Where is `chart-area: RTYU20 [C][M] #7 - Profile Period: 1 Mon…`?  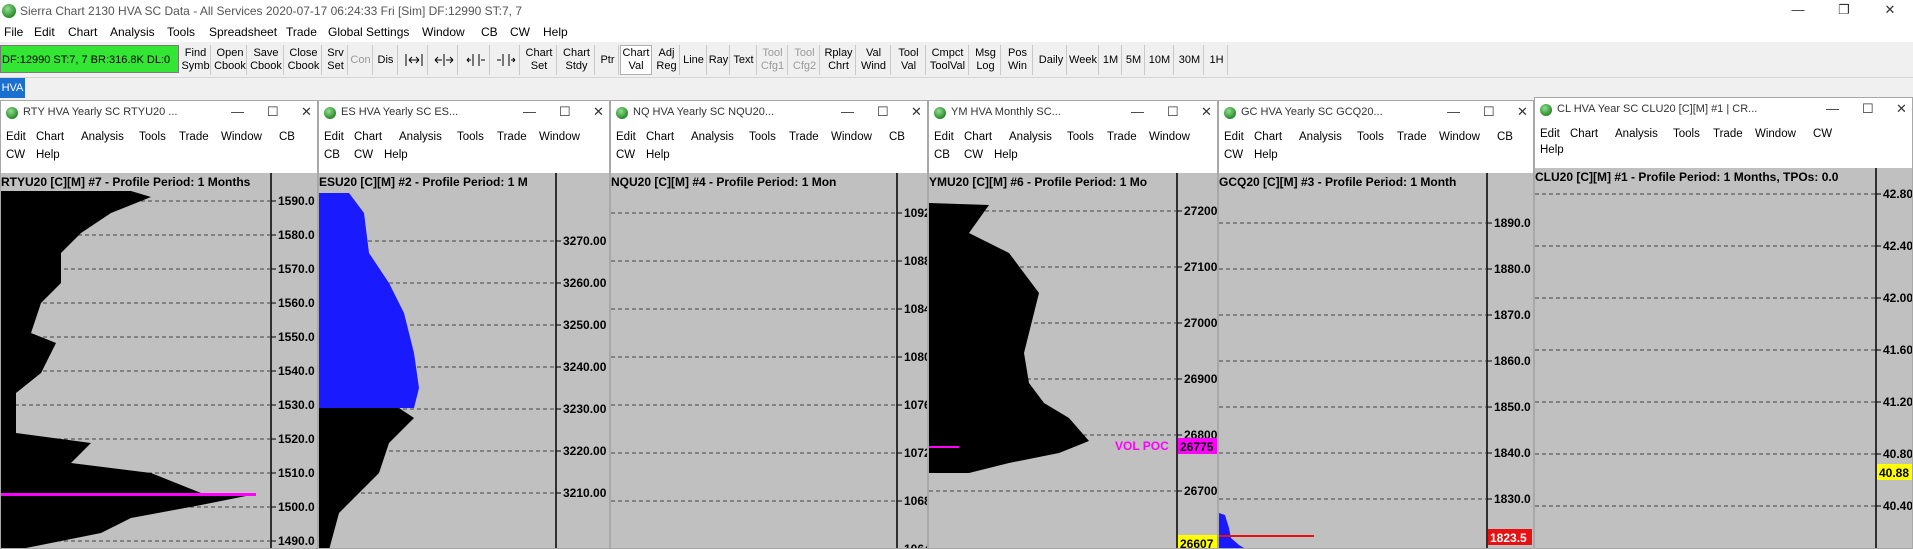 chart-area: RTYU20 [C][M] #7 - Profile Period: 1 Mon… is located at coordinates (159, 360).